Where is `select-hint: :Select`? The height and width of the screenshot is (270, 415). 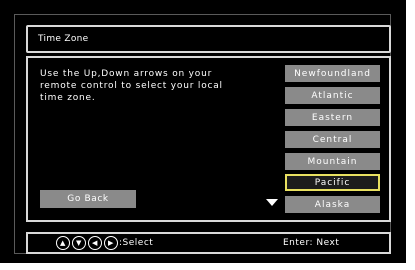 select-hint: :Select is located at coordinates (136, 243).